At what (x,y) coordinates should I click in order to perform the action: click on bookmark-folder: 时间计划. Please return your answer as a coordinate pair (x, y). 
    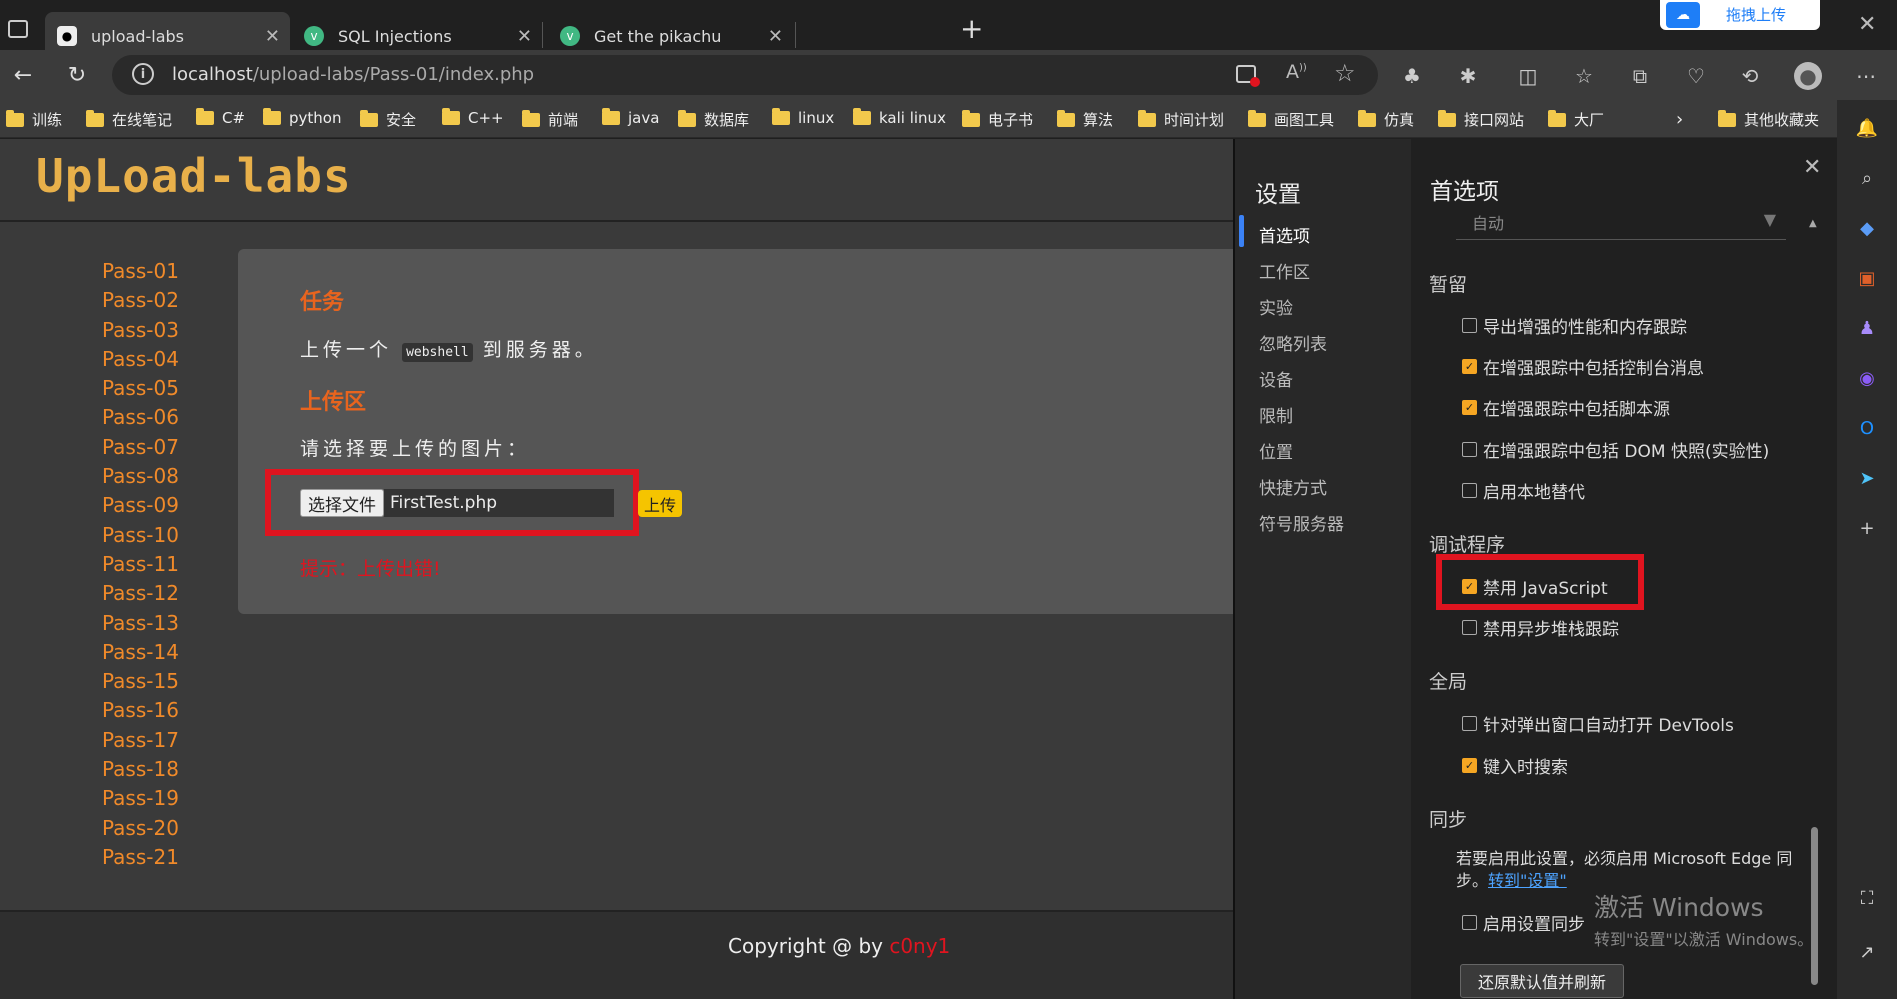
    Looking at the image, I should click on (1181, 119).